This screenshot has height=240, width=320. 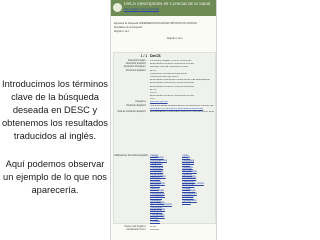 I want to click on advanced-search-link: Cons. Avanzada, so click(x=149, y=9).